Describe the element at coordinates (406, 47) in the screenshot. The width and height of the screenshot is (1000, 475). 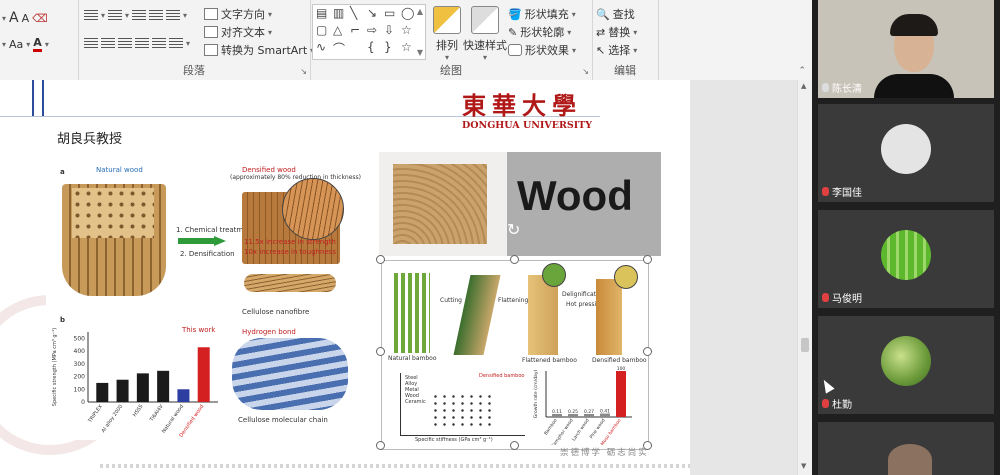
I see `star2-shape-icon: ☆` at that location.